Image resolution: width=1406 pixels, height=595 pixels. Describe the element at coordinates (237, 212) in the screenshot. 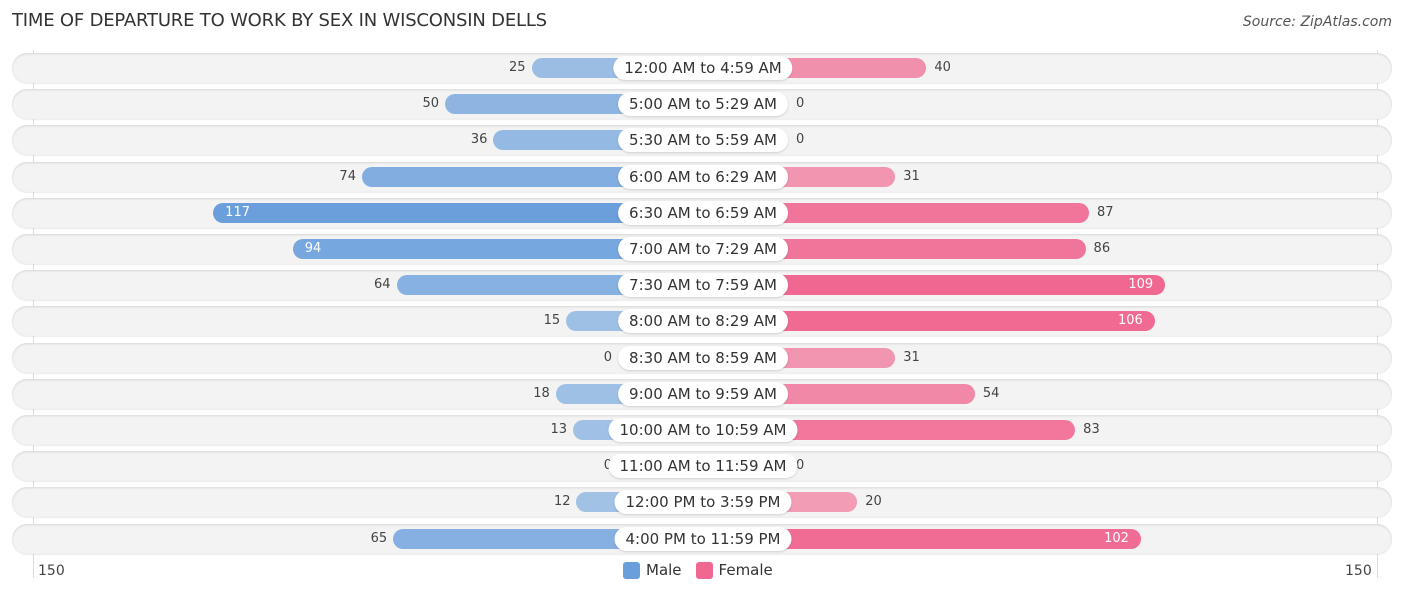

I see `male-value-label: 117` at that location.